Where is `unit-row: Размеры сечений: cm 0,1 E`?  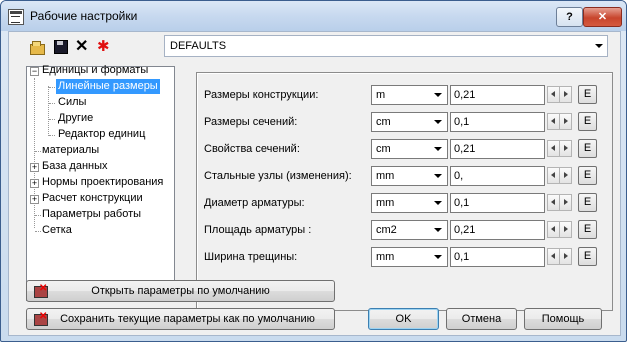 unit-row: Размеры сечений: cm 0,1 E is located at coordinates (404, 122).